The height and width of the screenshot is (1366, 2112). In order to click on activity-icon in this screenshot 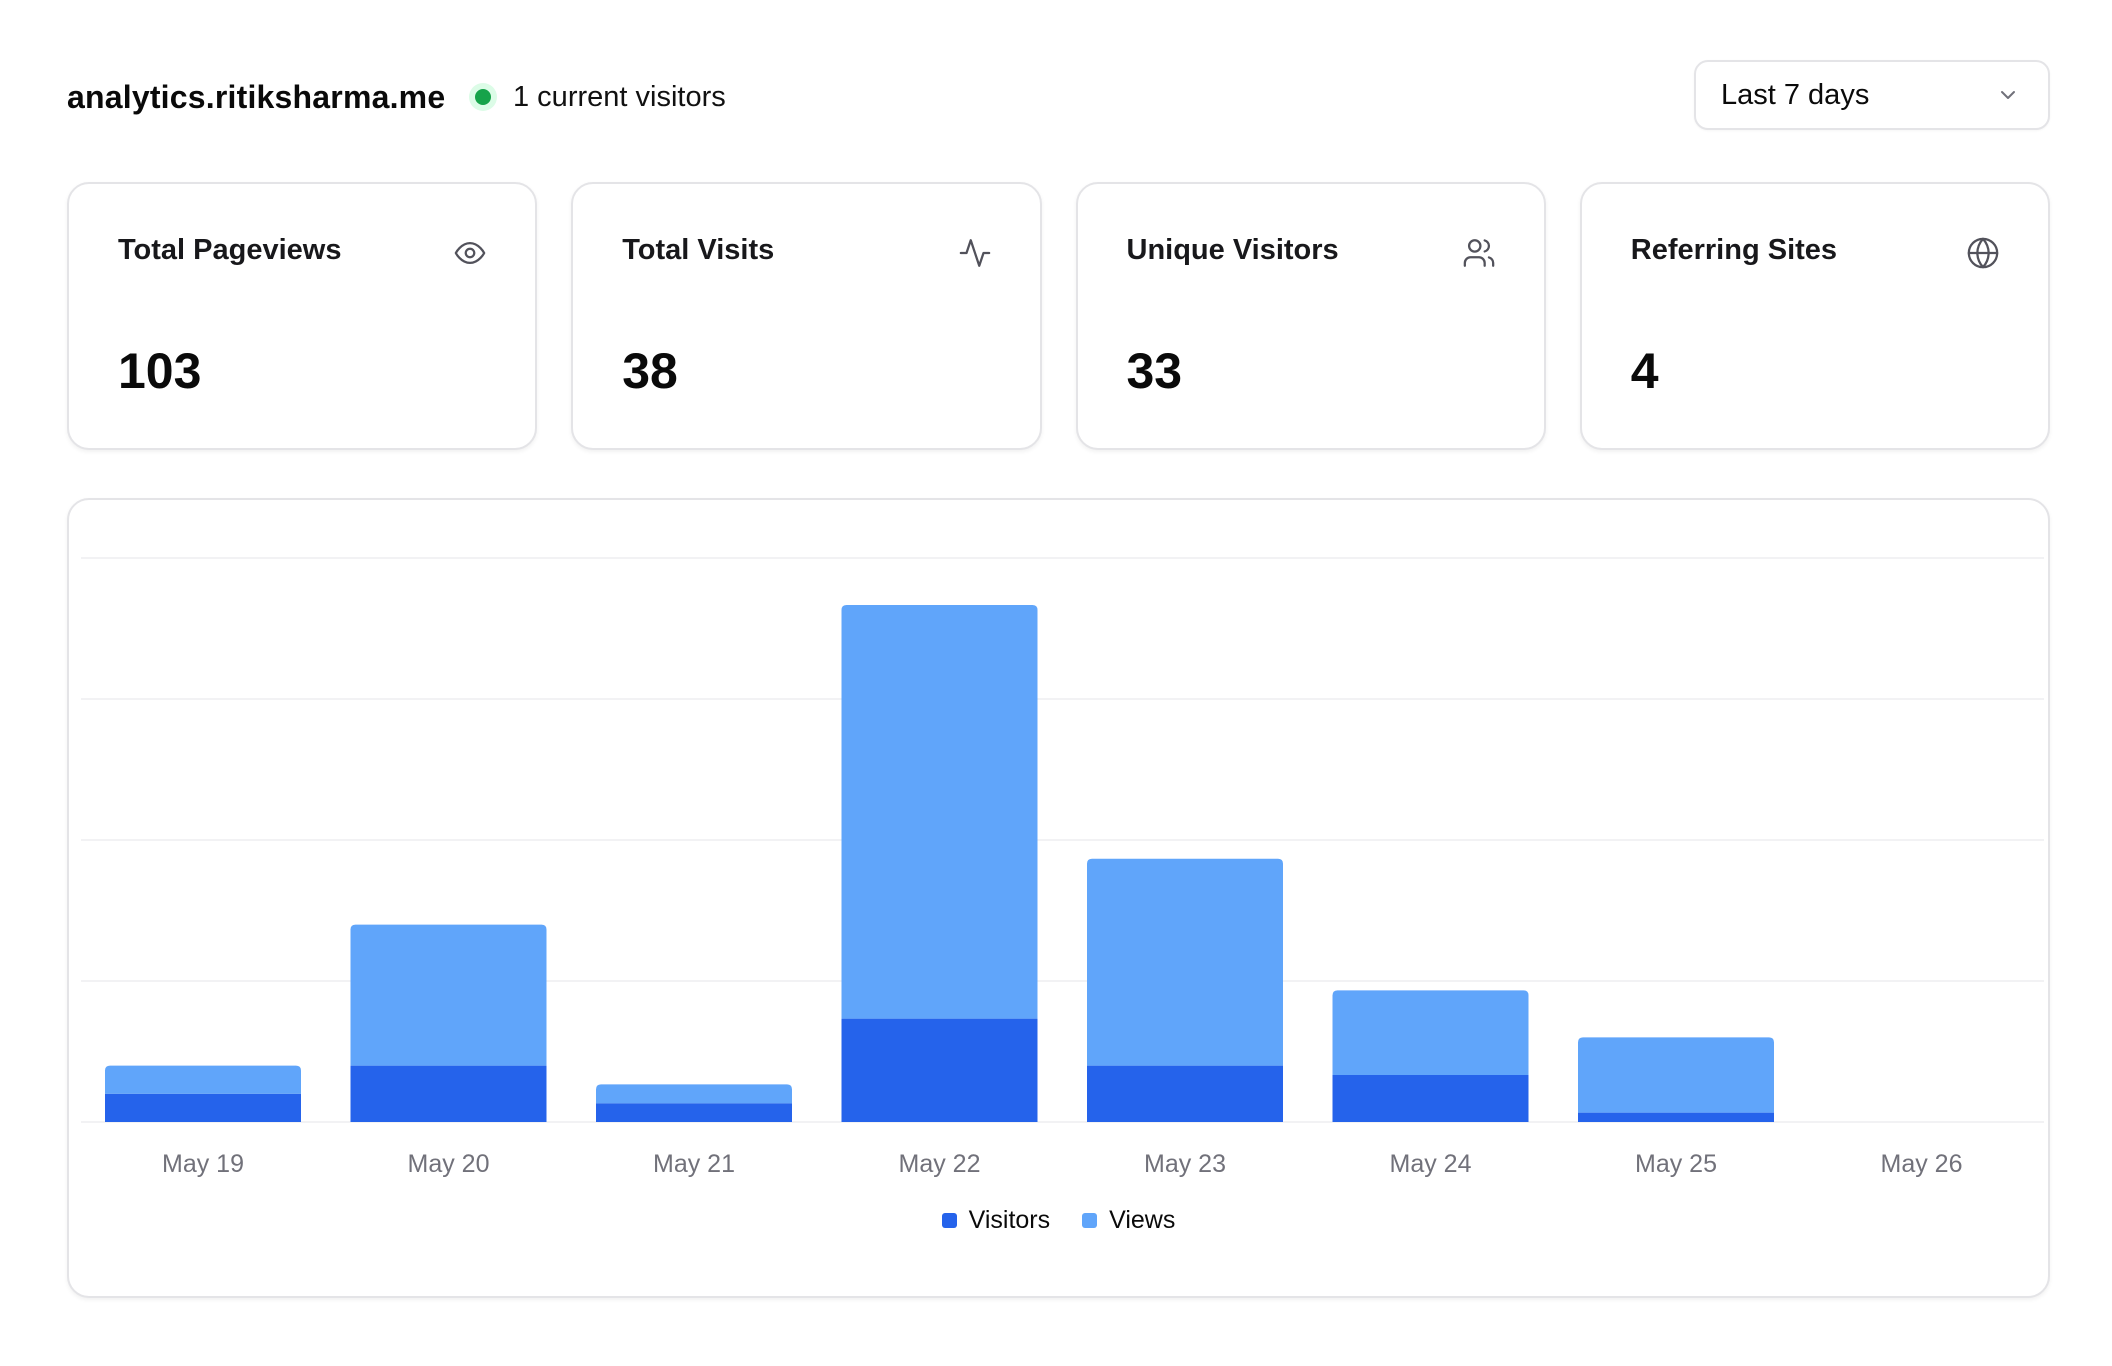, I will do `click(974, 253)`.